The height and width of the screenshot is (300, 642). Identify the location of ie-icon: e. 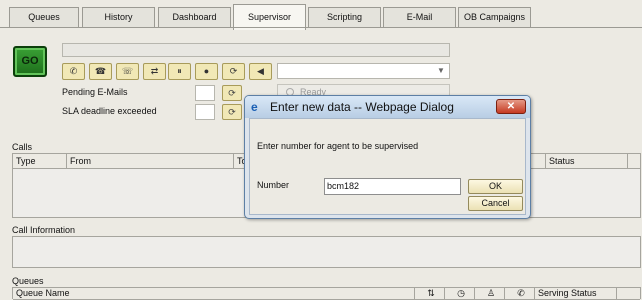
(254, 107).